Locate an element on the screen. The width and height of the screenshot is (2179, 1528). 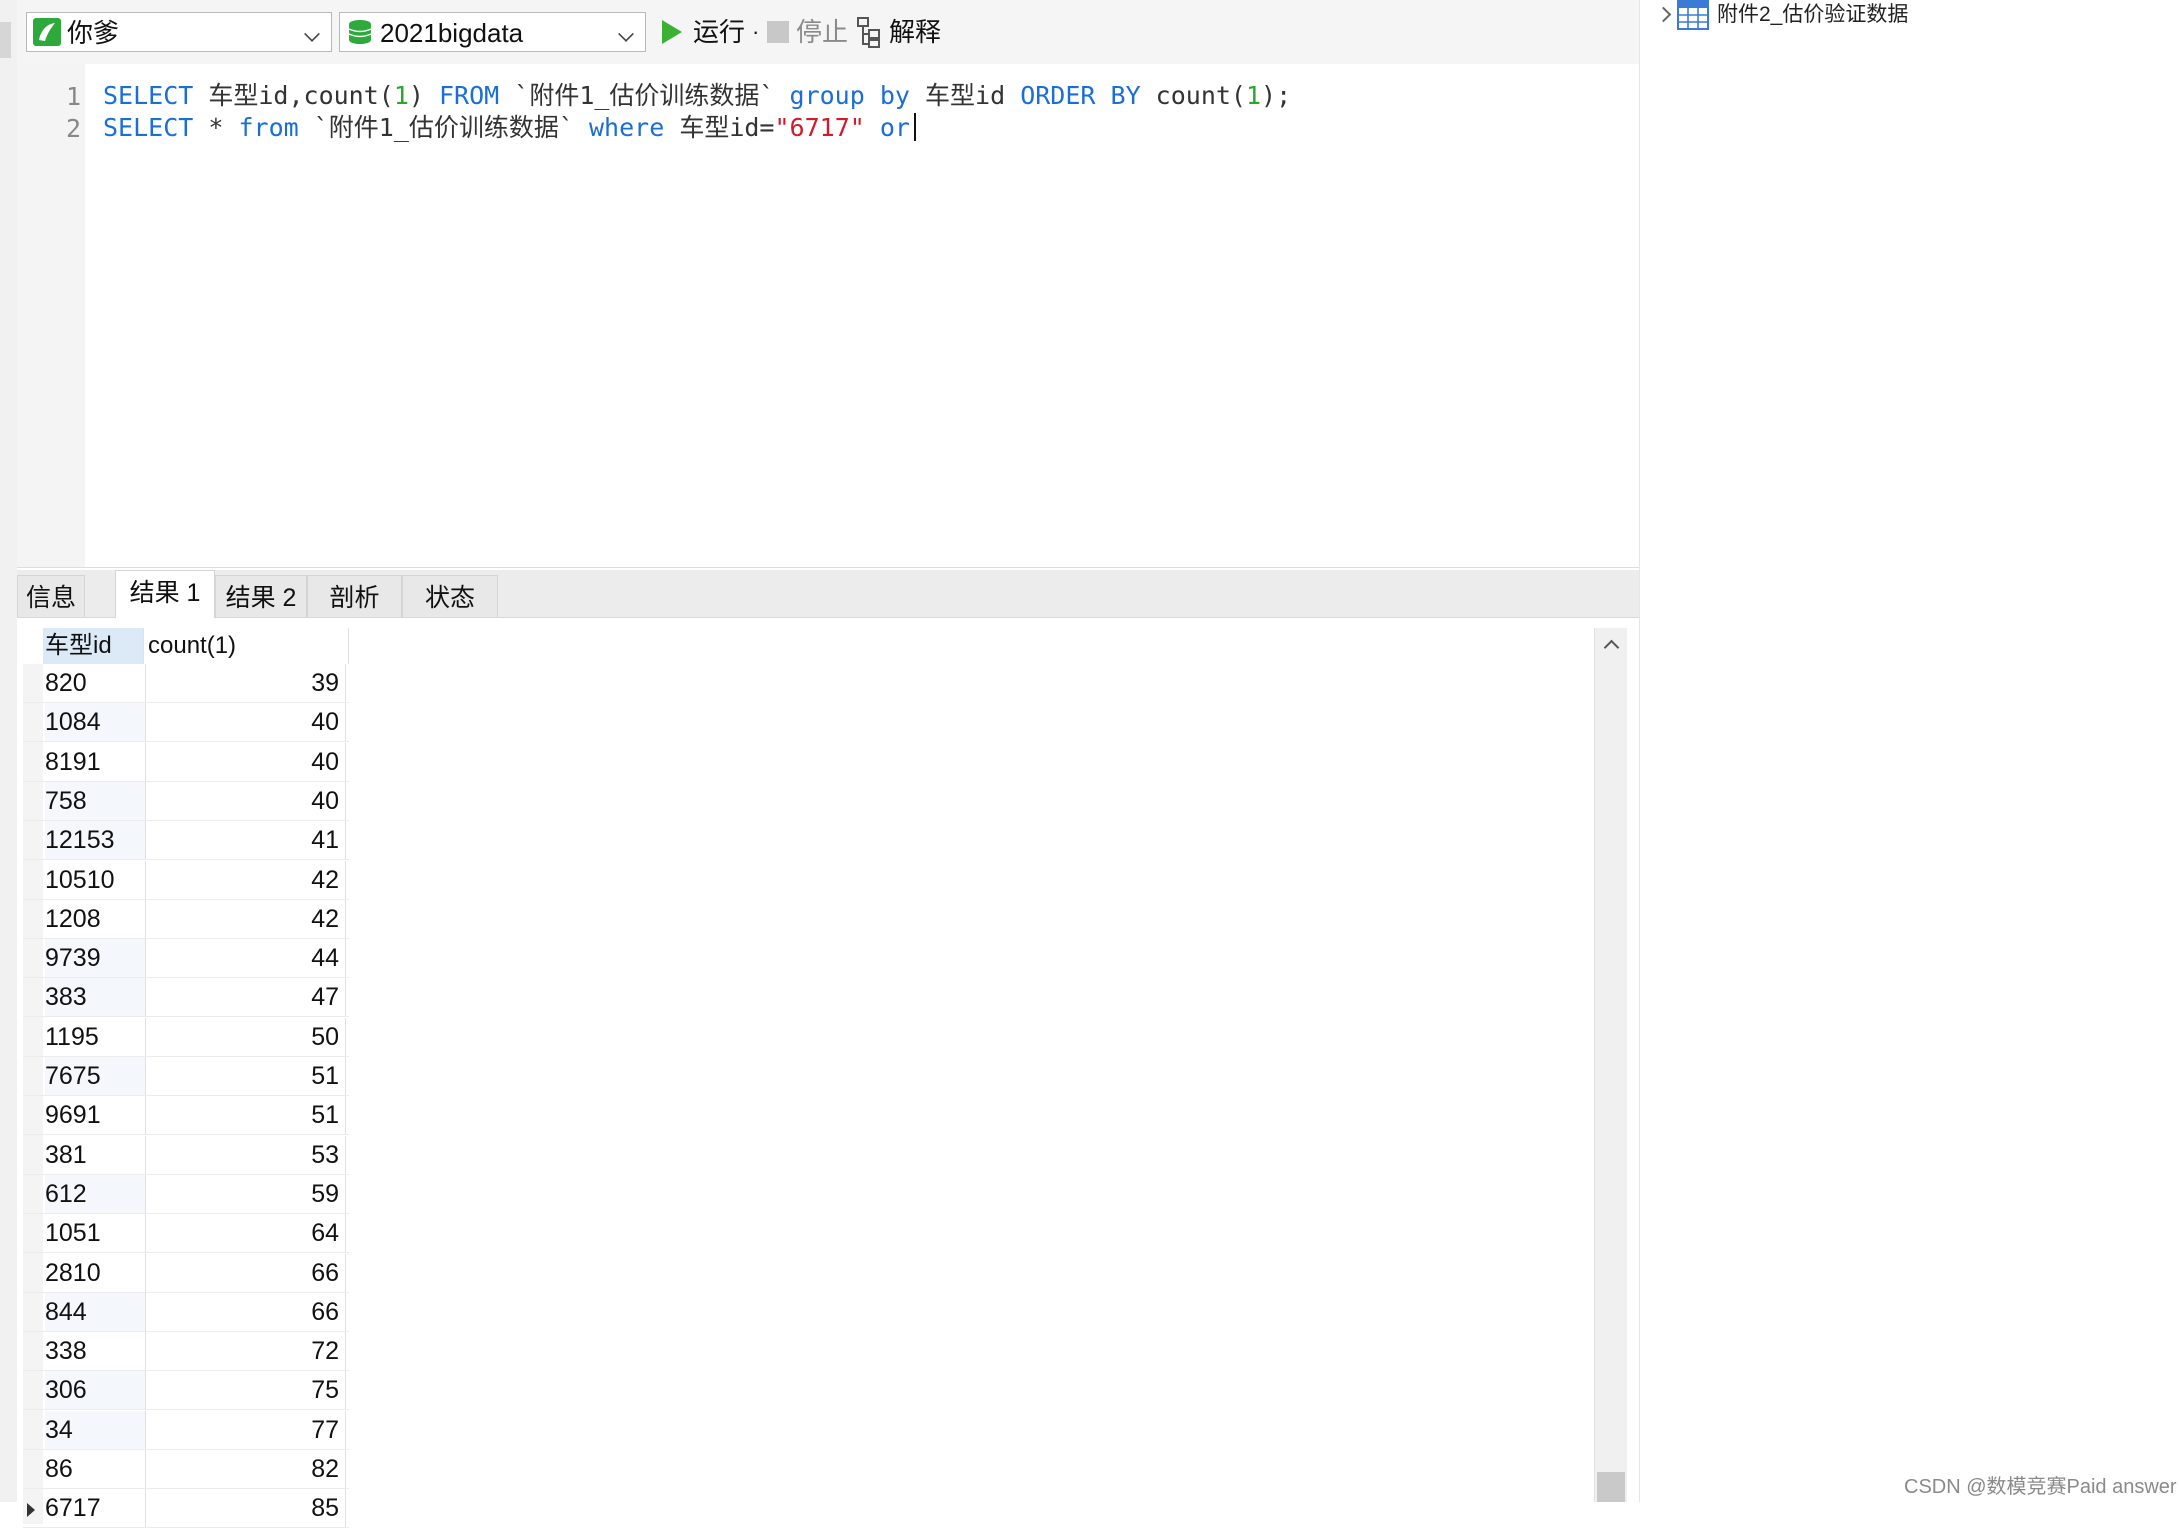
column-header-count: count(1) is located at coordinates (246, 646).